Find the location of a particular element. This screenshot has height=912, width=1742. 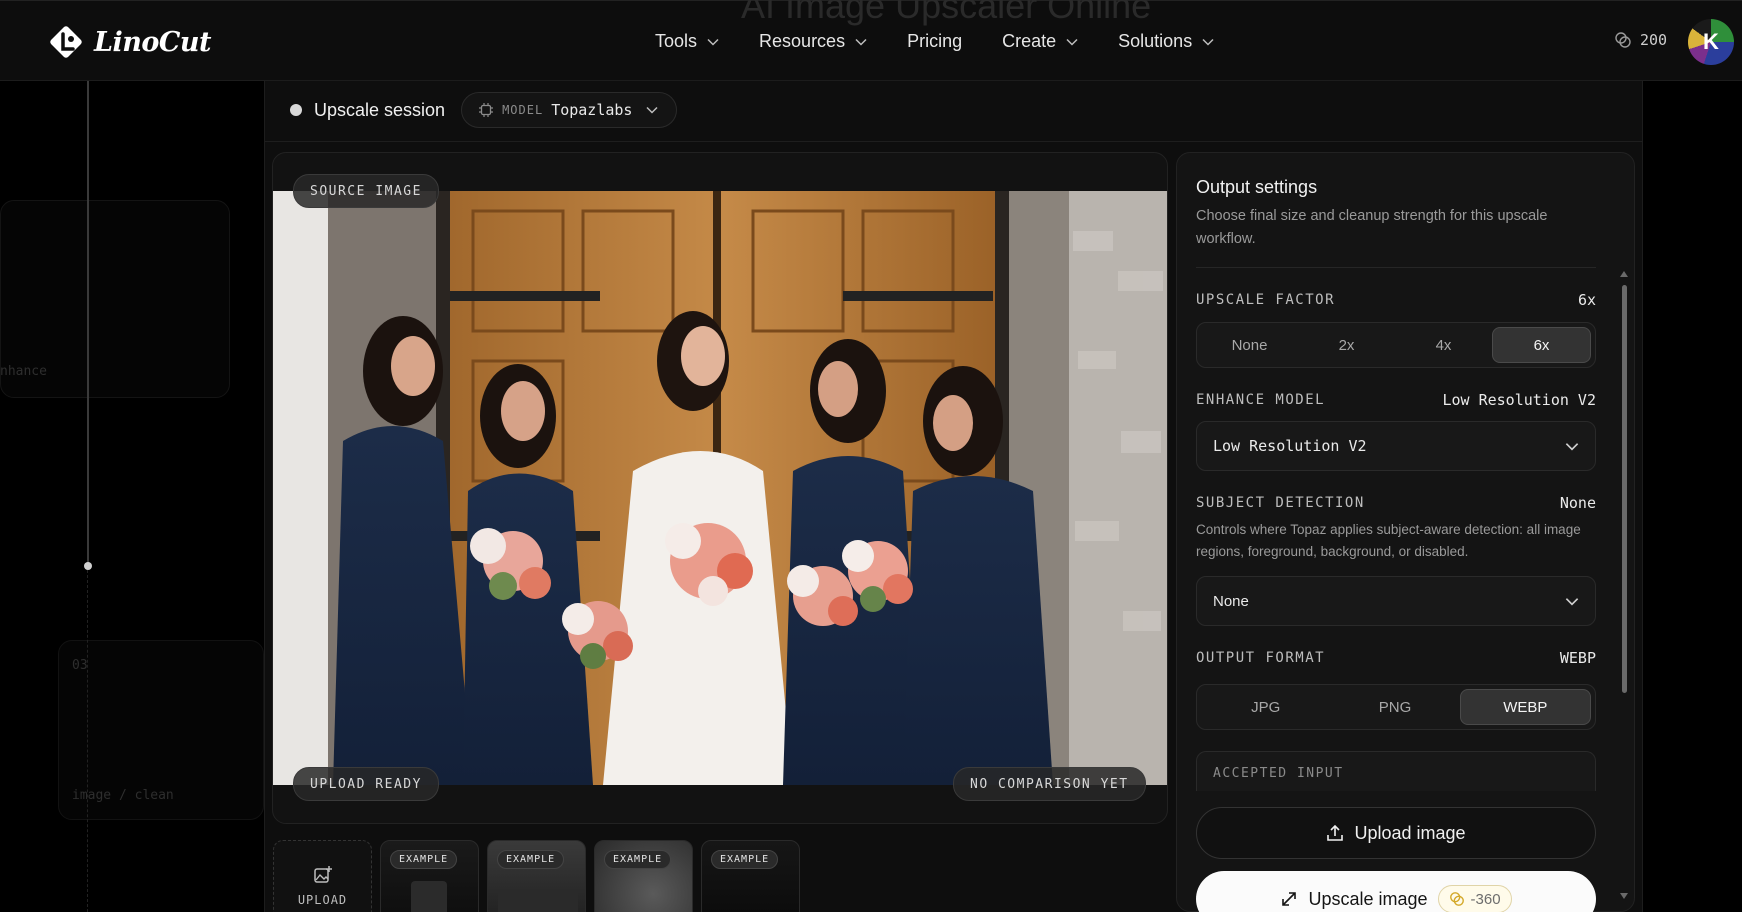

upscale-option-none: None is located at coordinates (1249, 345).